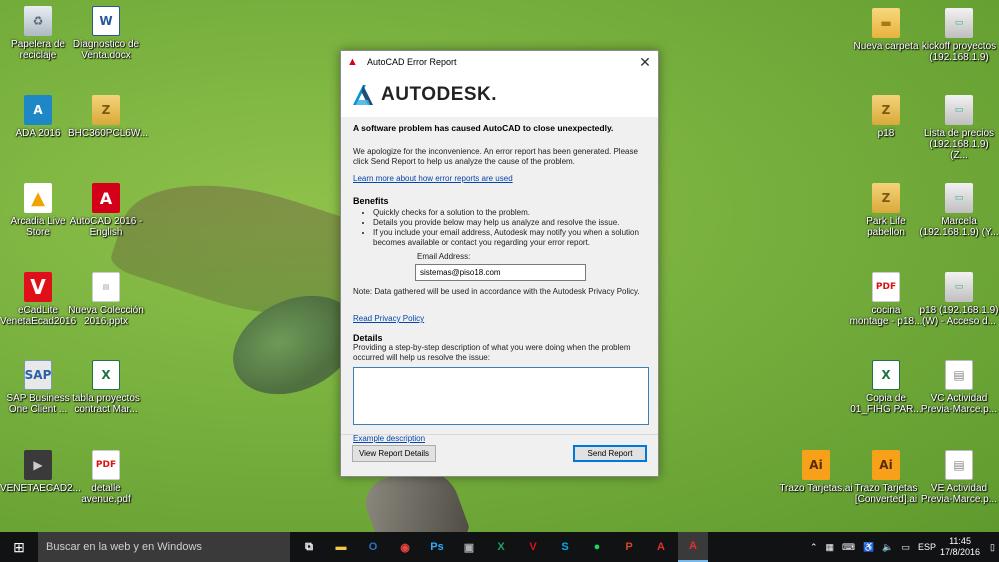 Image resolution: width=999 pixels, height=562 pixels. What do you see at coordinates (38, 50) in the screenshot?
I see `icon-label: Papelera de reciclaje` at bounding box center [38, 50].